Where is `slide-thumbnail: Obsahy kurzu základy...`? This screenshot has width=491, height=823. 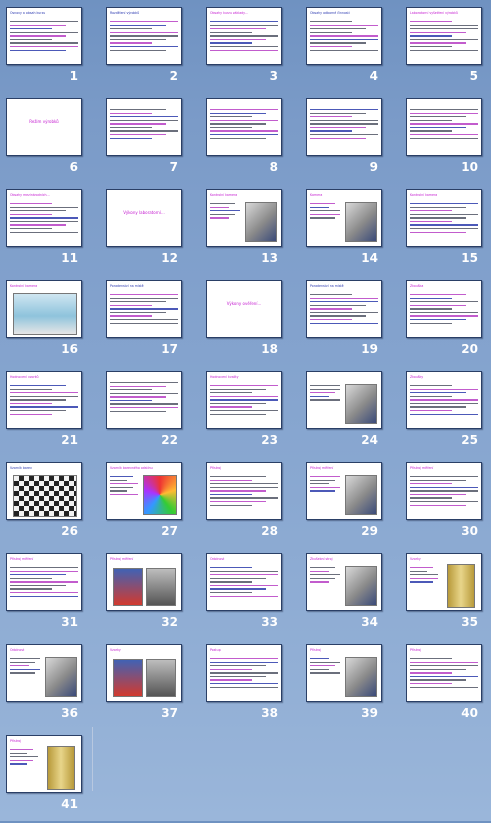
slide-thumbnail: Obsahy kurzu základy... is located at coordinates (244, 36).